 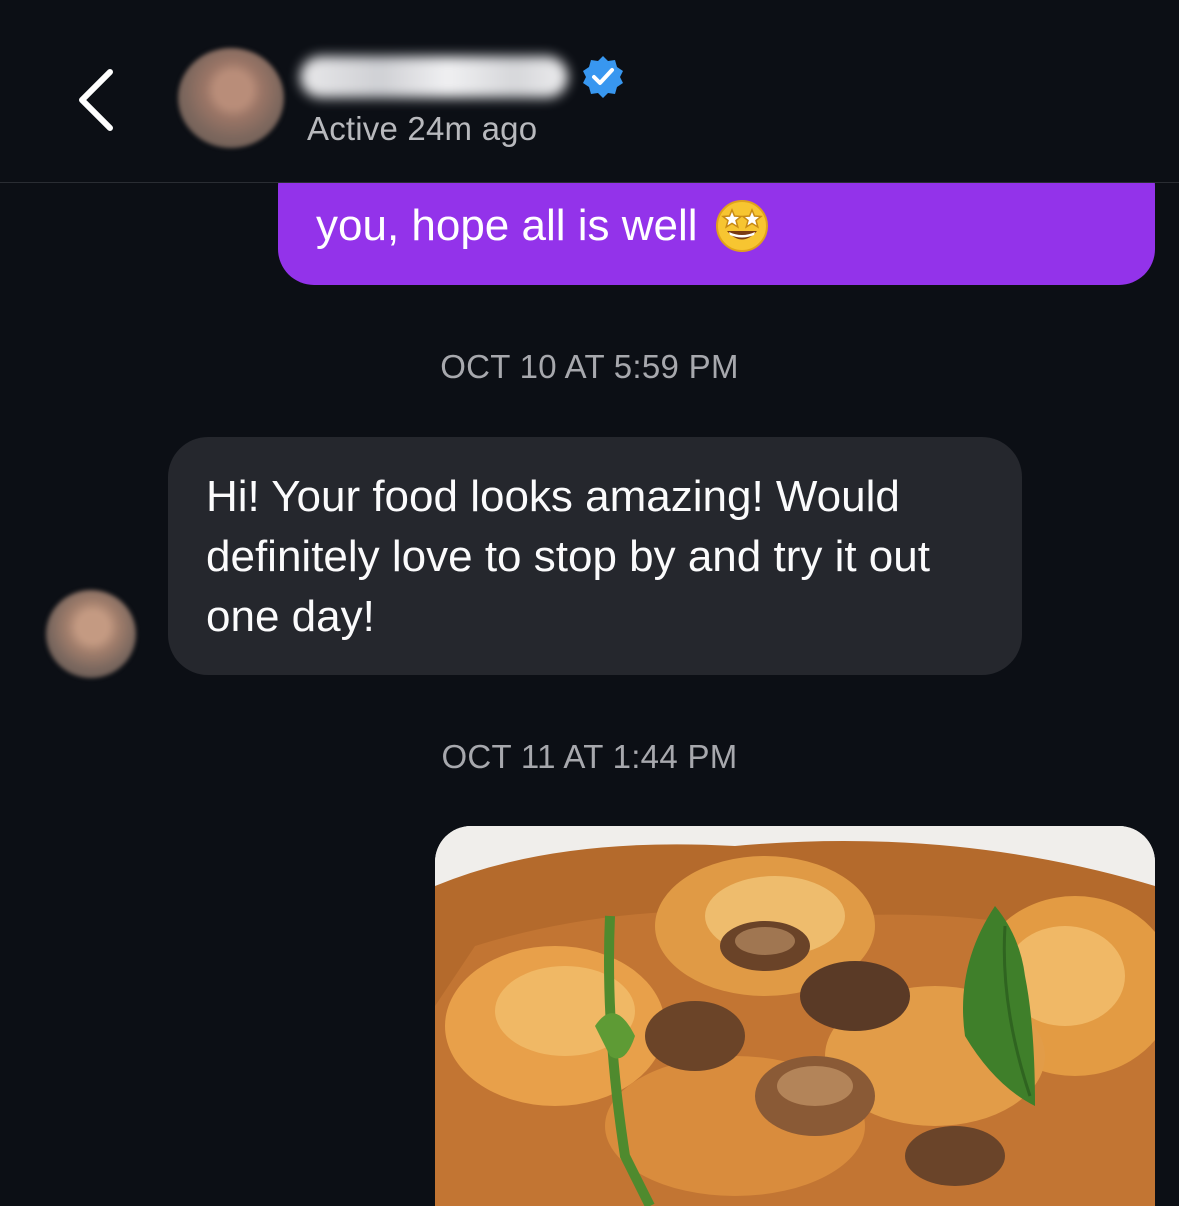 I want to click on timestamp: OCT 11 AT 1:44 PM, so click(x=589, y=756).